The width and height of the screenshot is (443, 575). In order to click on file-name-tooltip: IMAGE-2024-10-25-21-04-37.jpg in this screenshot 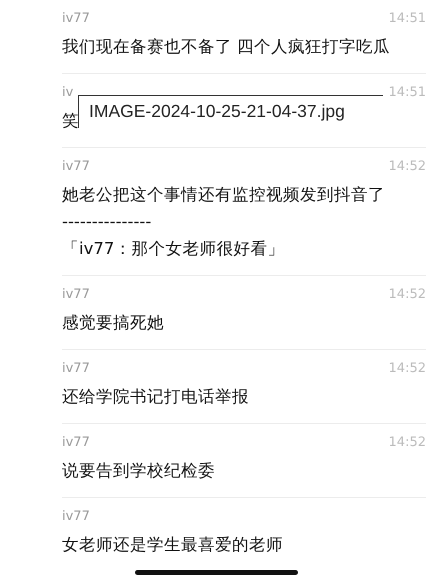, I will do `click(230, 111)`.